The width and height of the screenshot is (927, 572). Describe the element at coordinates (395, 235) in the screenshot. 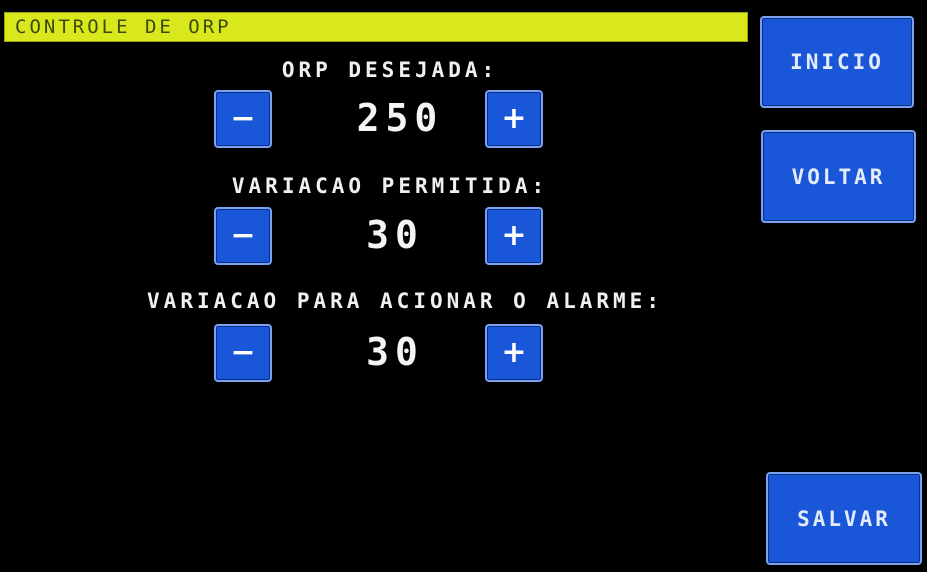

I see `variacao-permitida-value: 30` at that location.